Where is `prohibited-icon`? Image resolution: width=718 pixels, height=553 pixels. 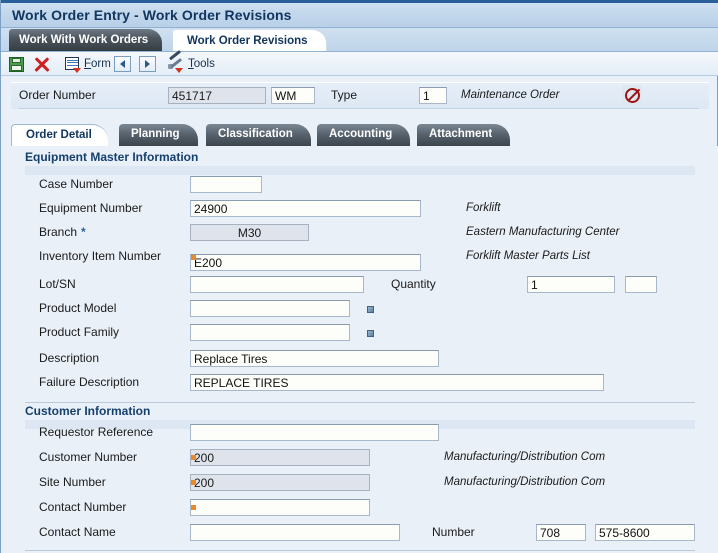
prohibited-icon is located at coordinates (632, 95).